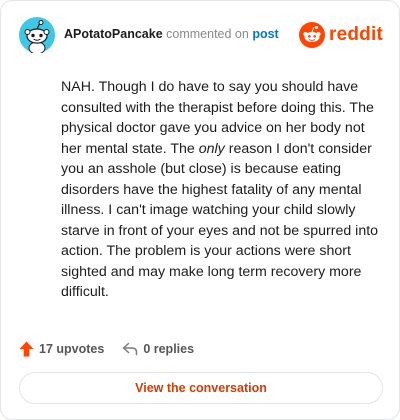  I want to click on username-link: APotatoPancake, so click(113, 34).